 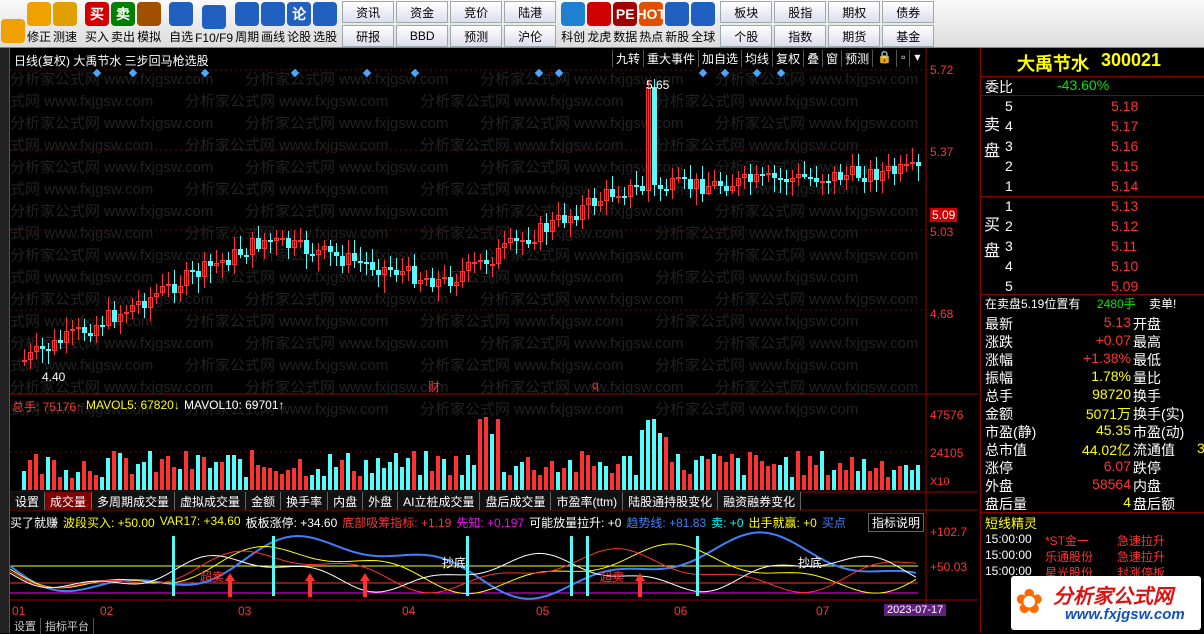 I want to click on toolbar-grid2-button: 期货, so click(x=854, y=36).